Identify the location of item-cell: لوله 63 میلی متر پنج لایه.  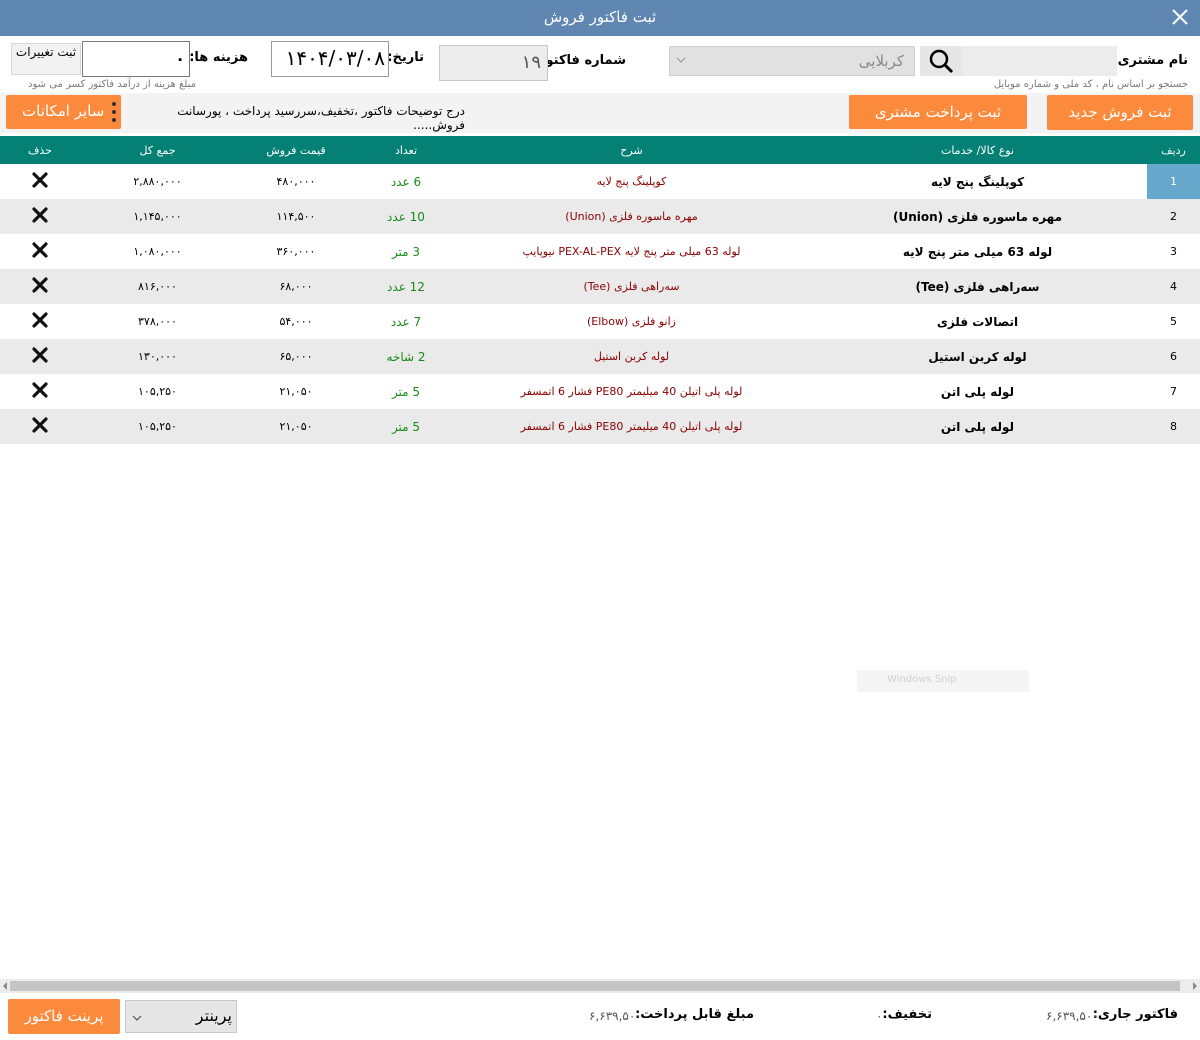
(977, 251).